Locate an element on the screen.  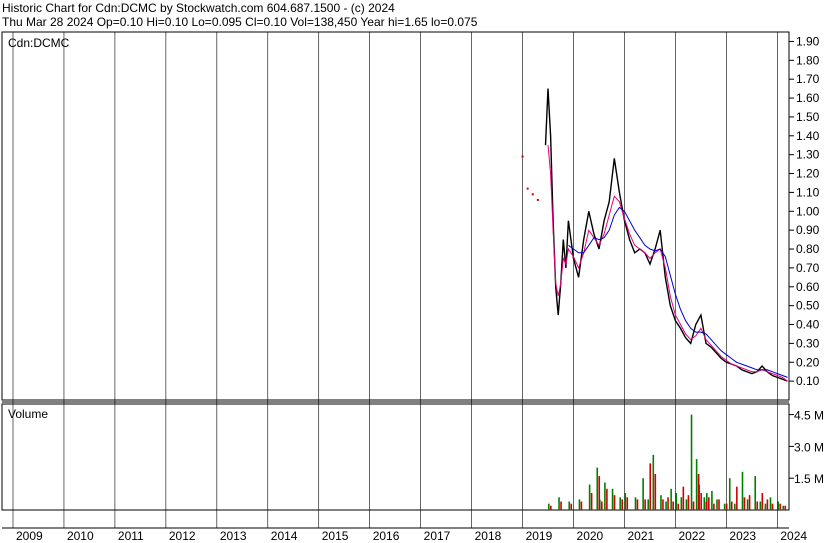
volume-tick-label: 3.0 M is located at coordinates (809, 447).